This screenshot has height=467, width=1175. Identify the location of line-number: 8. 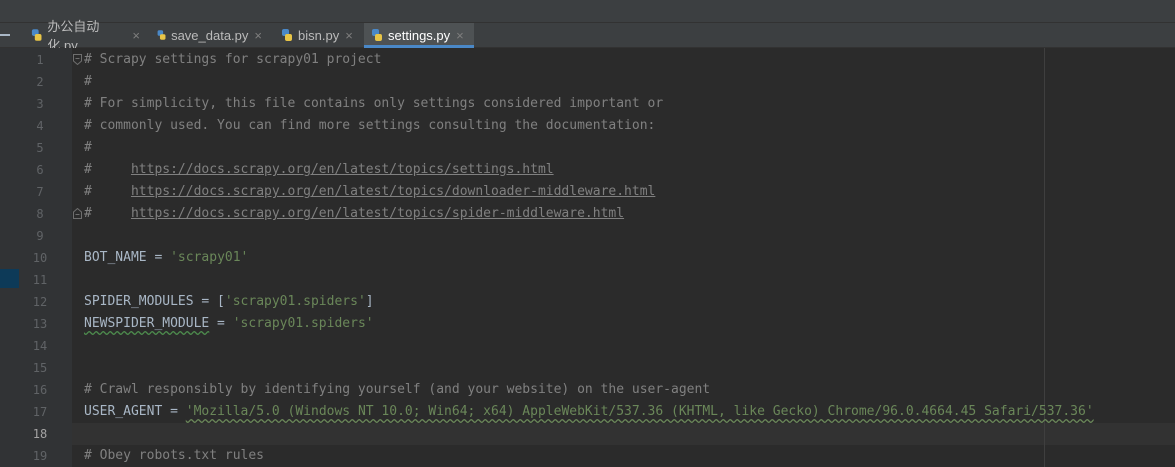
(40, 214).